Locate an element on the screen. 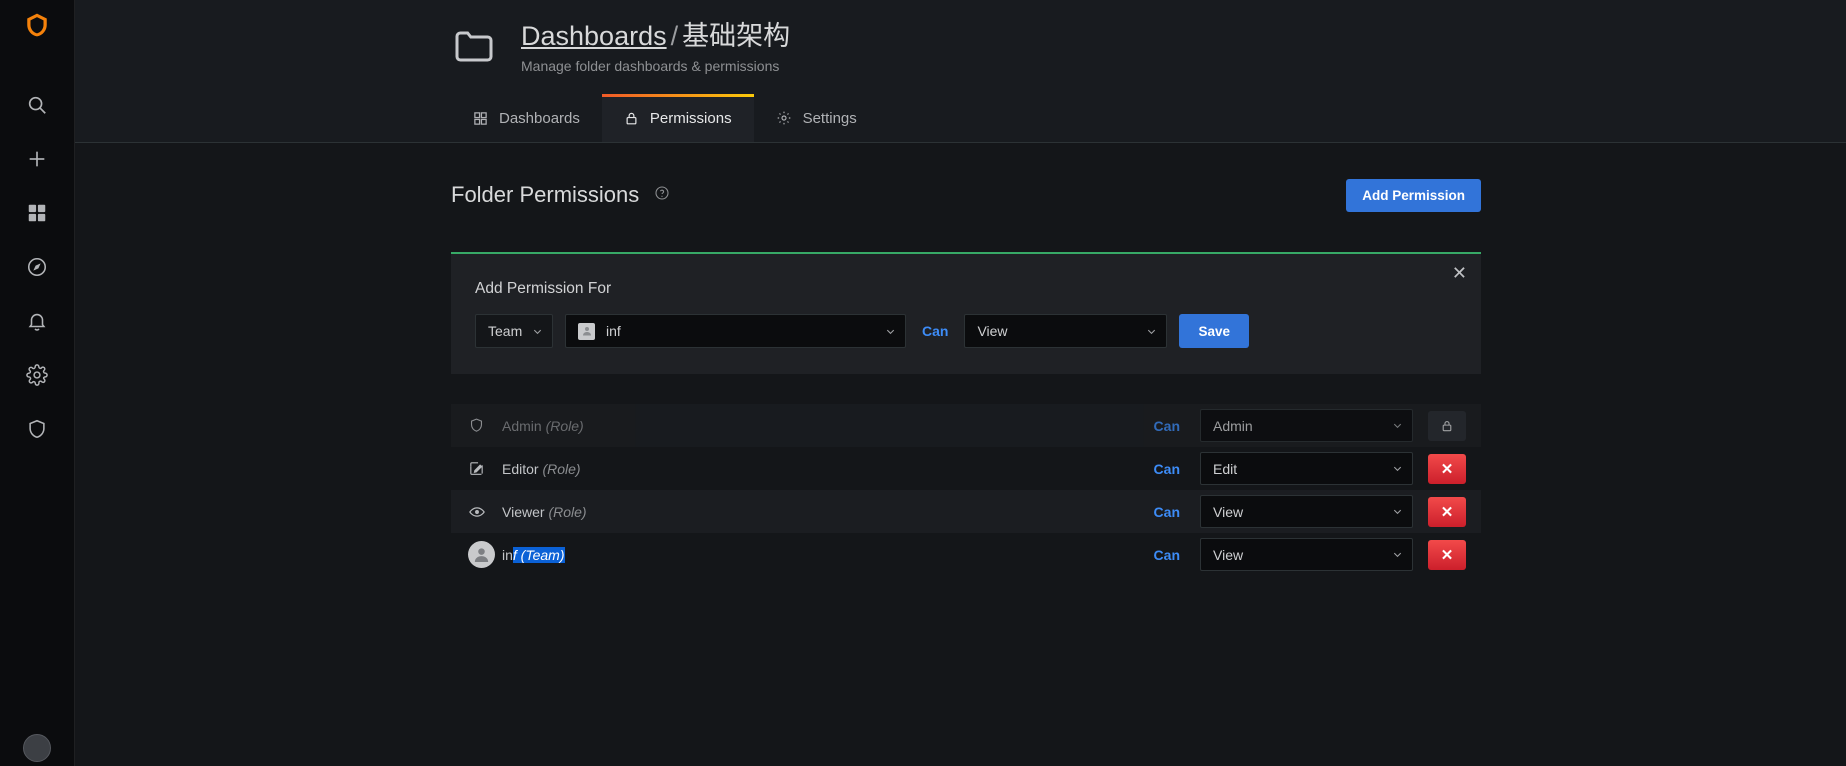 This screenshot has height=766, width=1846. grafana-logo-icon is located at coordinates (37, 25).